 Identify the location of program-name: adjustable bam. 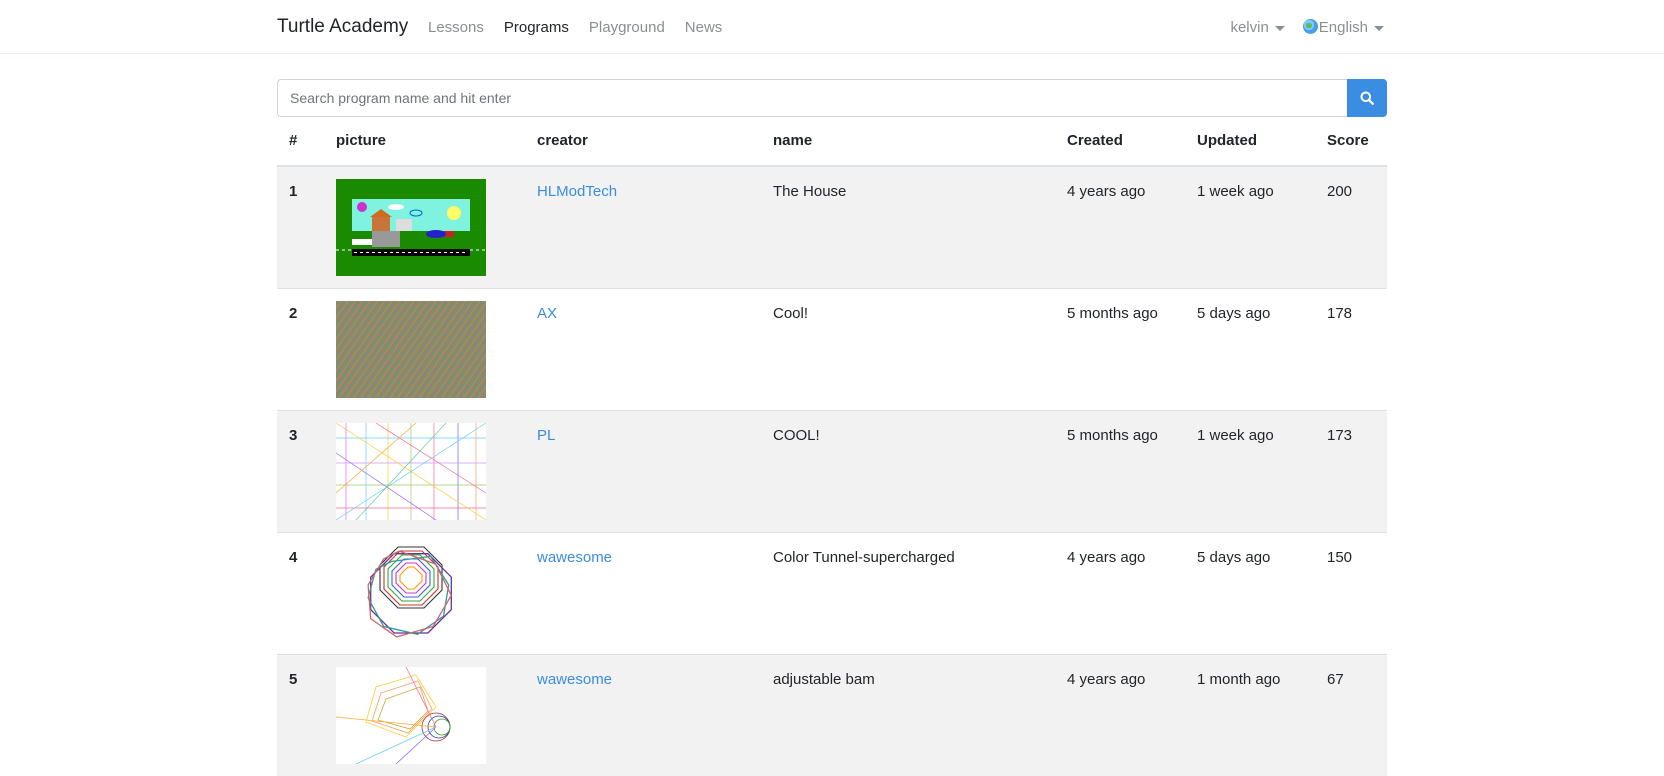
(908, 714).